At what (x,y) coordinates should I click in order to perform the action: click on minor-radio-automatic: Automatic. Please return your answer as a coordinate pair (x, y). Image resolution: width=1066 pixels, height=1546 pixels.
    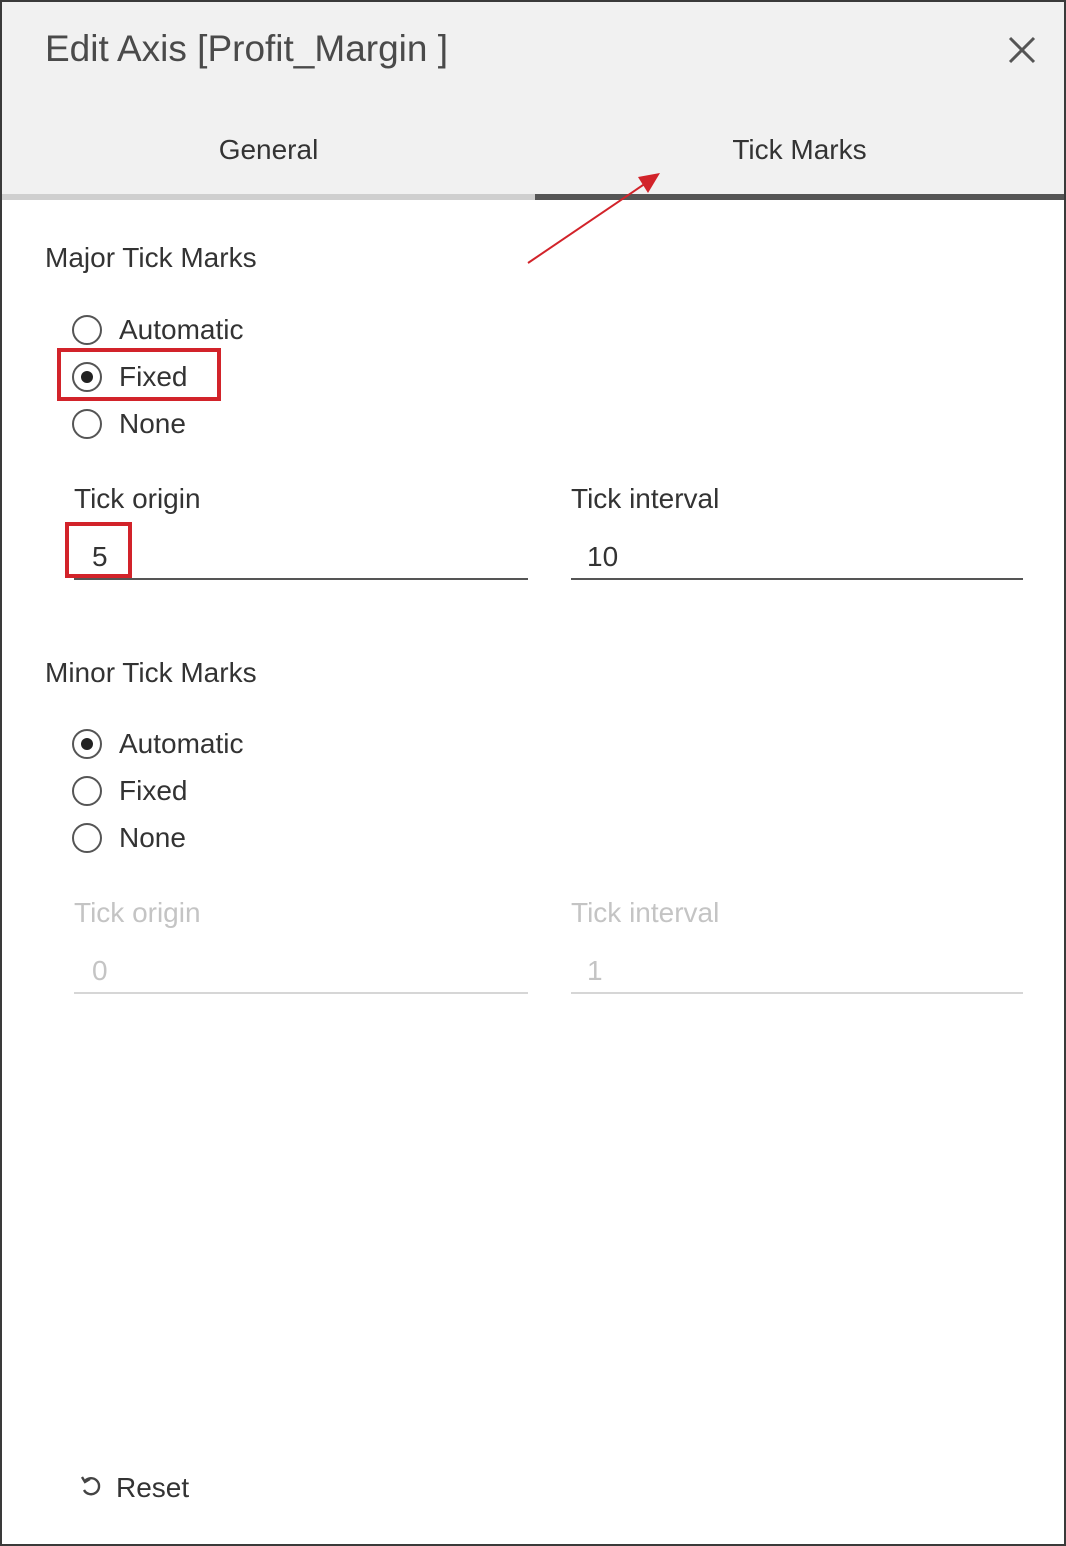
    Looking at the image, I should click on (158, 744).